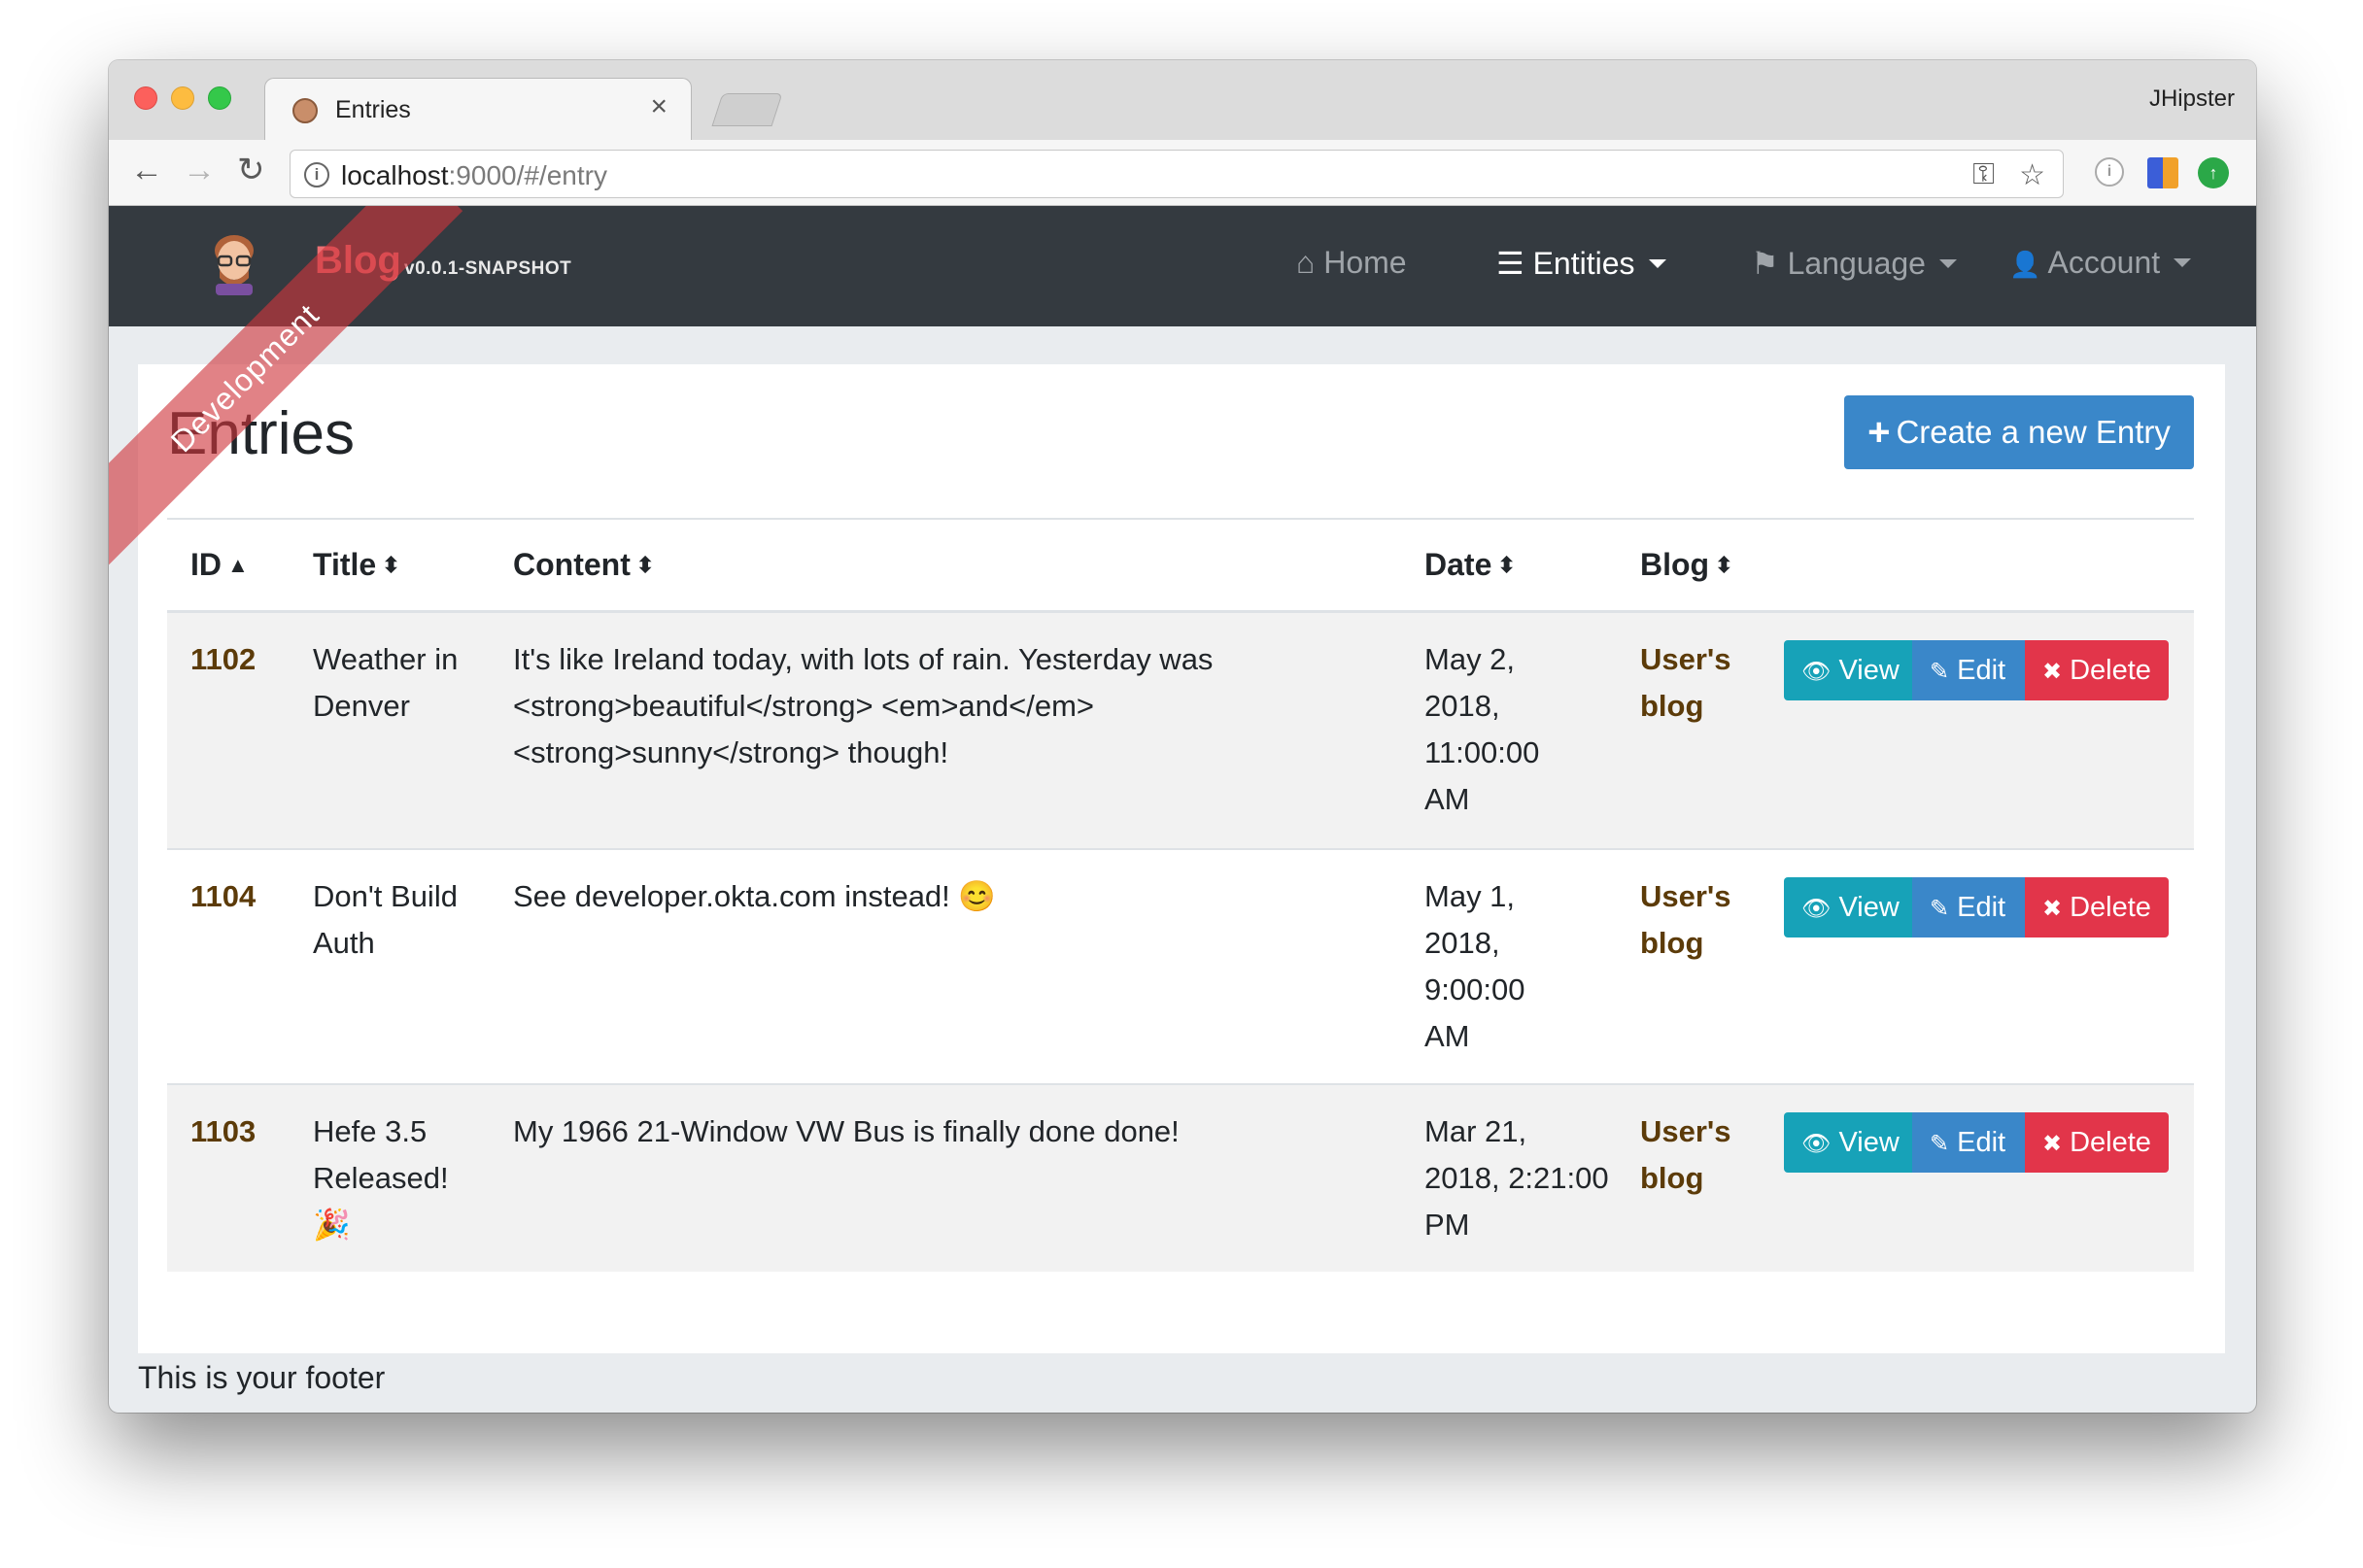  What do you see at coordinates (1510, 263) in the screenshot?
I see `list-icon: ☰` at bounding box center [1510, 263].